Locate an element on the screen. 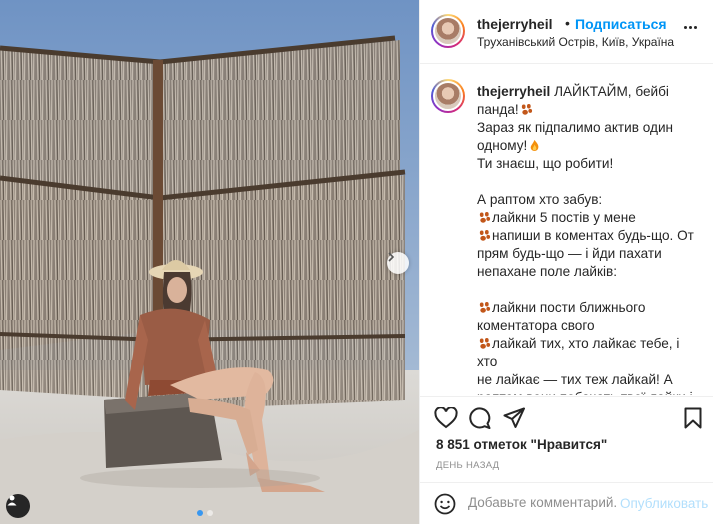  caption-line-text: не лайкає — тих теж лайкай! А is located at coordinates (575, 379).